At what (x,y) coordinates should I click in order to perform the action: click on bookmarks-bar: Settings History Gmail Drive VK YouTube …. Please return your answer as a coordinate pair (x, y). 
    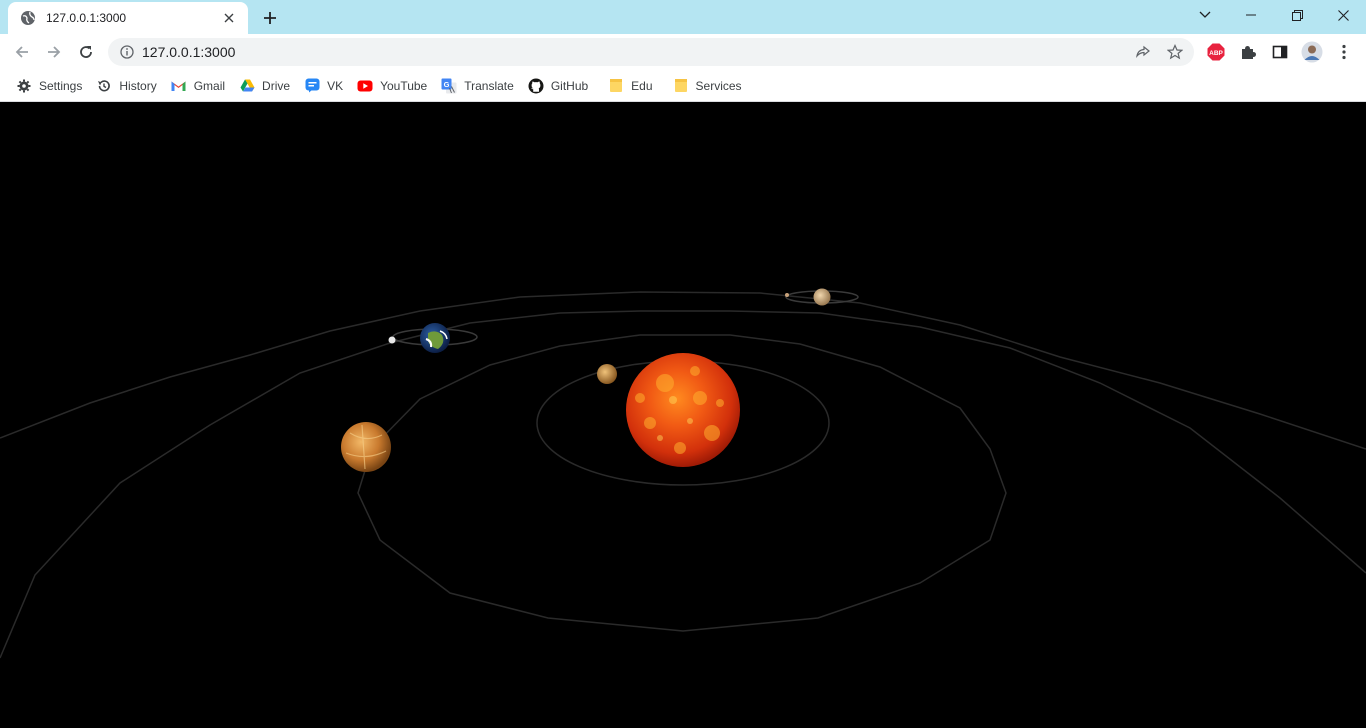
    Looking at the image, I should click on (683, 86).